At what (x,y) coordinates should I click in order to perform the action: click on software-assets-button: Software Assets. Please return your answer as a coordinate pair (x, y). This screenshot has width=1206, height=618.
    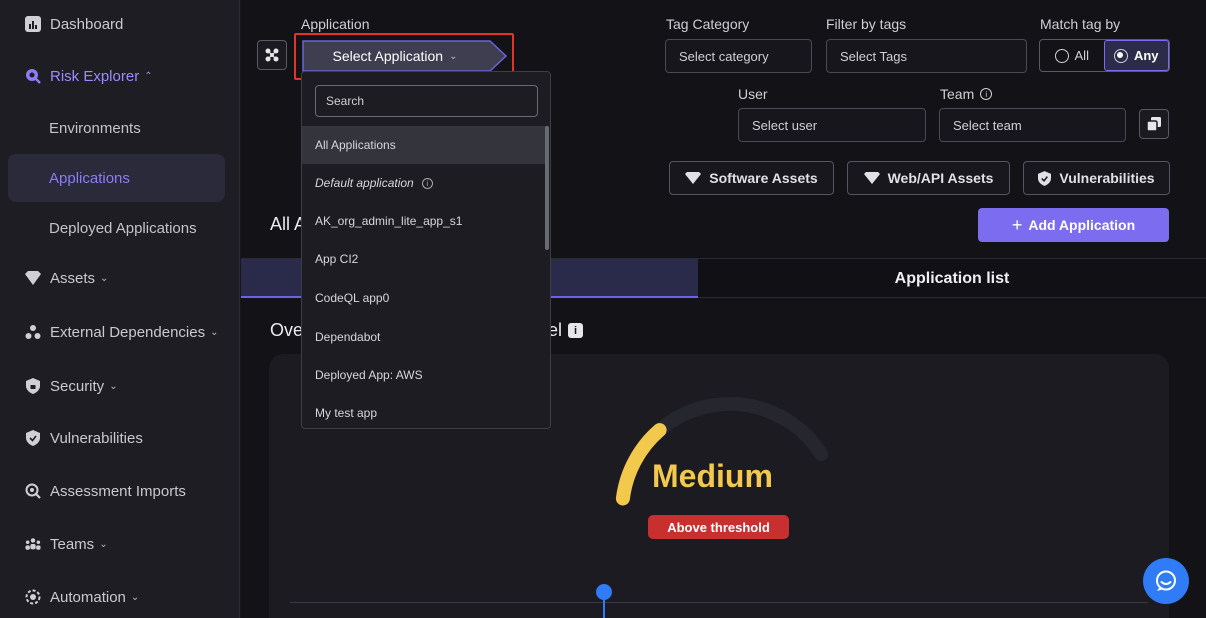
    Looking at the image, I should click on (751, 178).